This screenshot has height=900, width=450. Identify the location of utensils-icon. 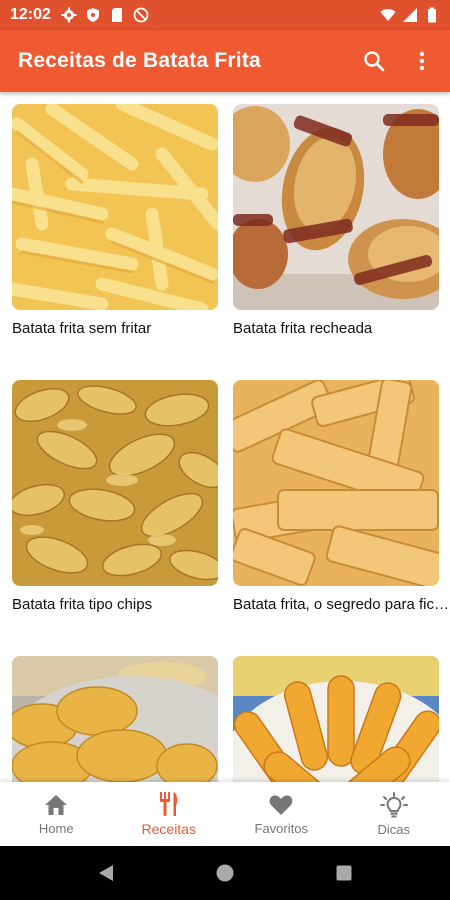
(168, 804).